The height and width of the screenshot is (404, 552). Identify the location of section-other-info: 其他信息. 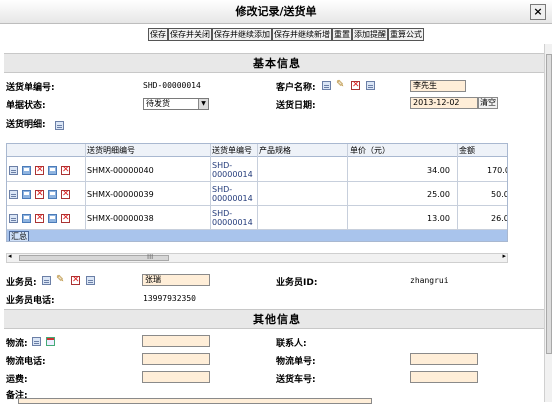
(277, 319).